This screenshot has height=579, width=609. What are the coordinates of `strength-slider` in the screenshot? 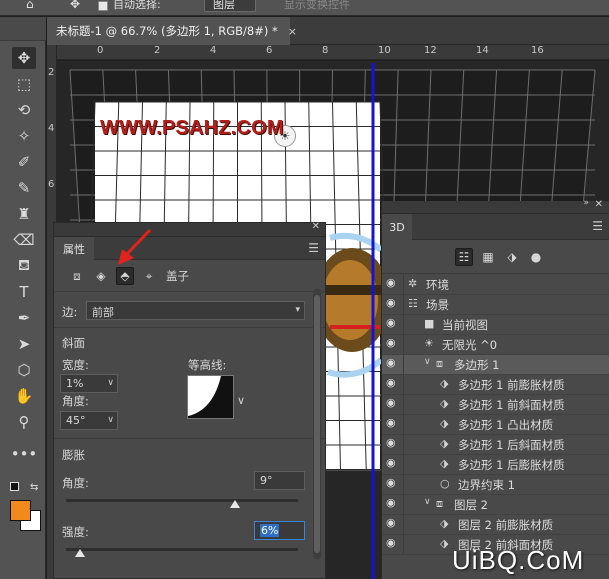 It's located at (182, 549).